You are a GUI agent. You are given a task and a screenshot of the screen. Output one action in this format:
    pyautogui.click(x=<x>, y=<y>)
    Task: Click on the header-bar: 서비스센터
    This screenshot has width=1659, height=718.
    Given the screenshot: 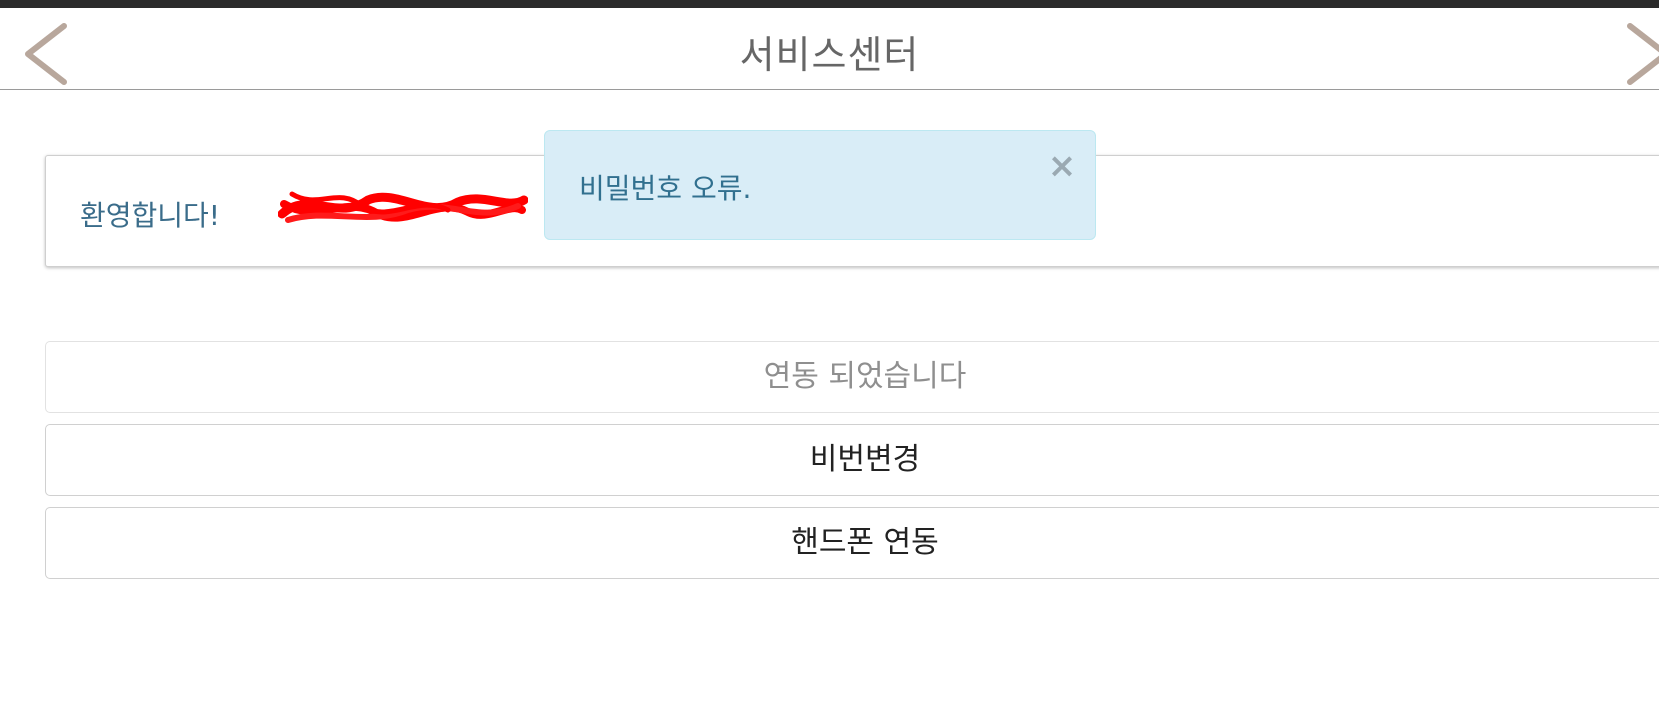 What is the action you would take?
    pyautogui.click(x=829, y=49)
    